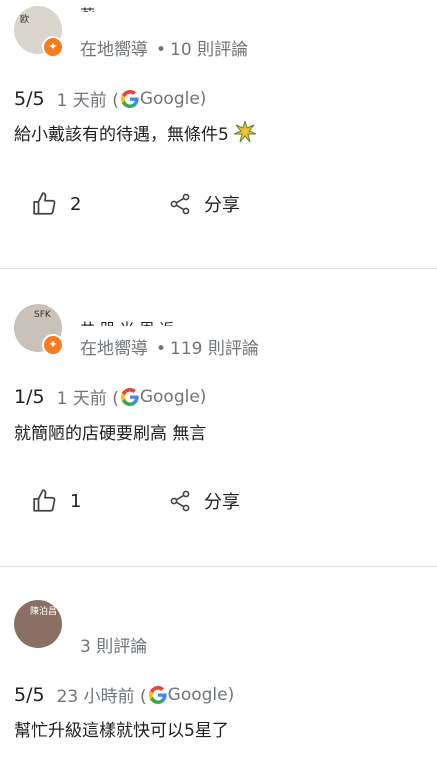 Image resolution: width=437 pixels, height=758 pixels. Describe the element at coordinates (209, 50) in the screenshot. I see `review-count: 10 則評論` at that location.